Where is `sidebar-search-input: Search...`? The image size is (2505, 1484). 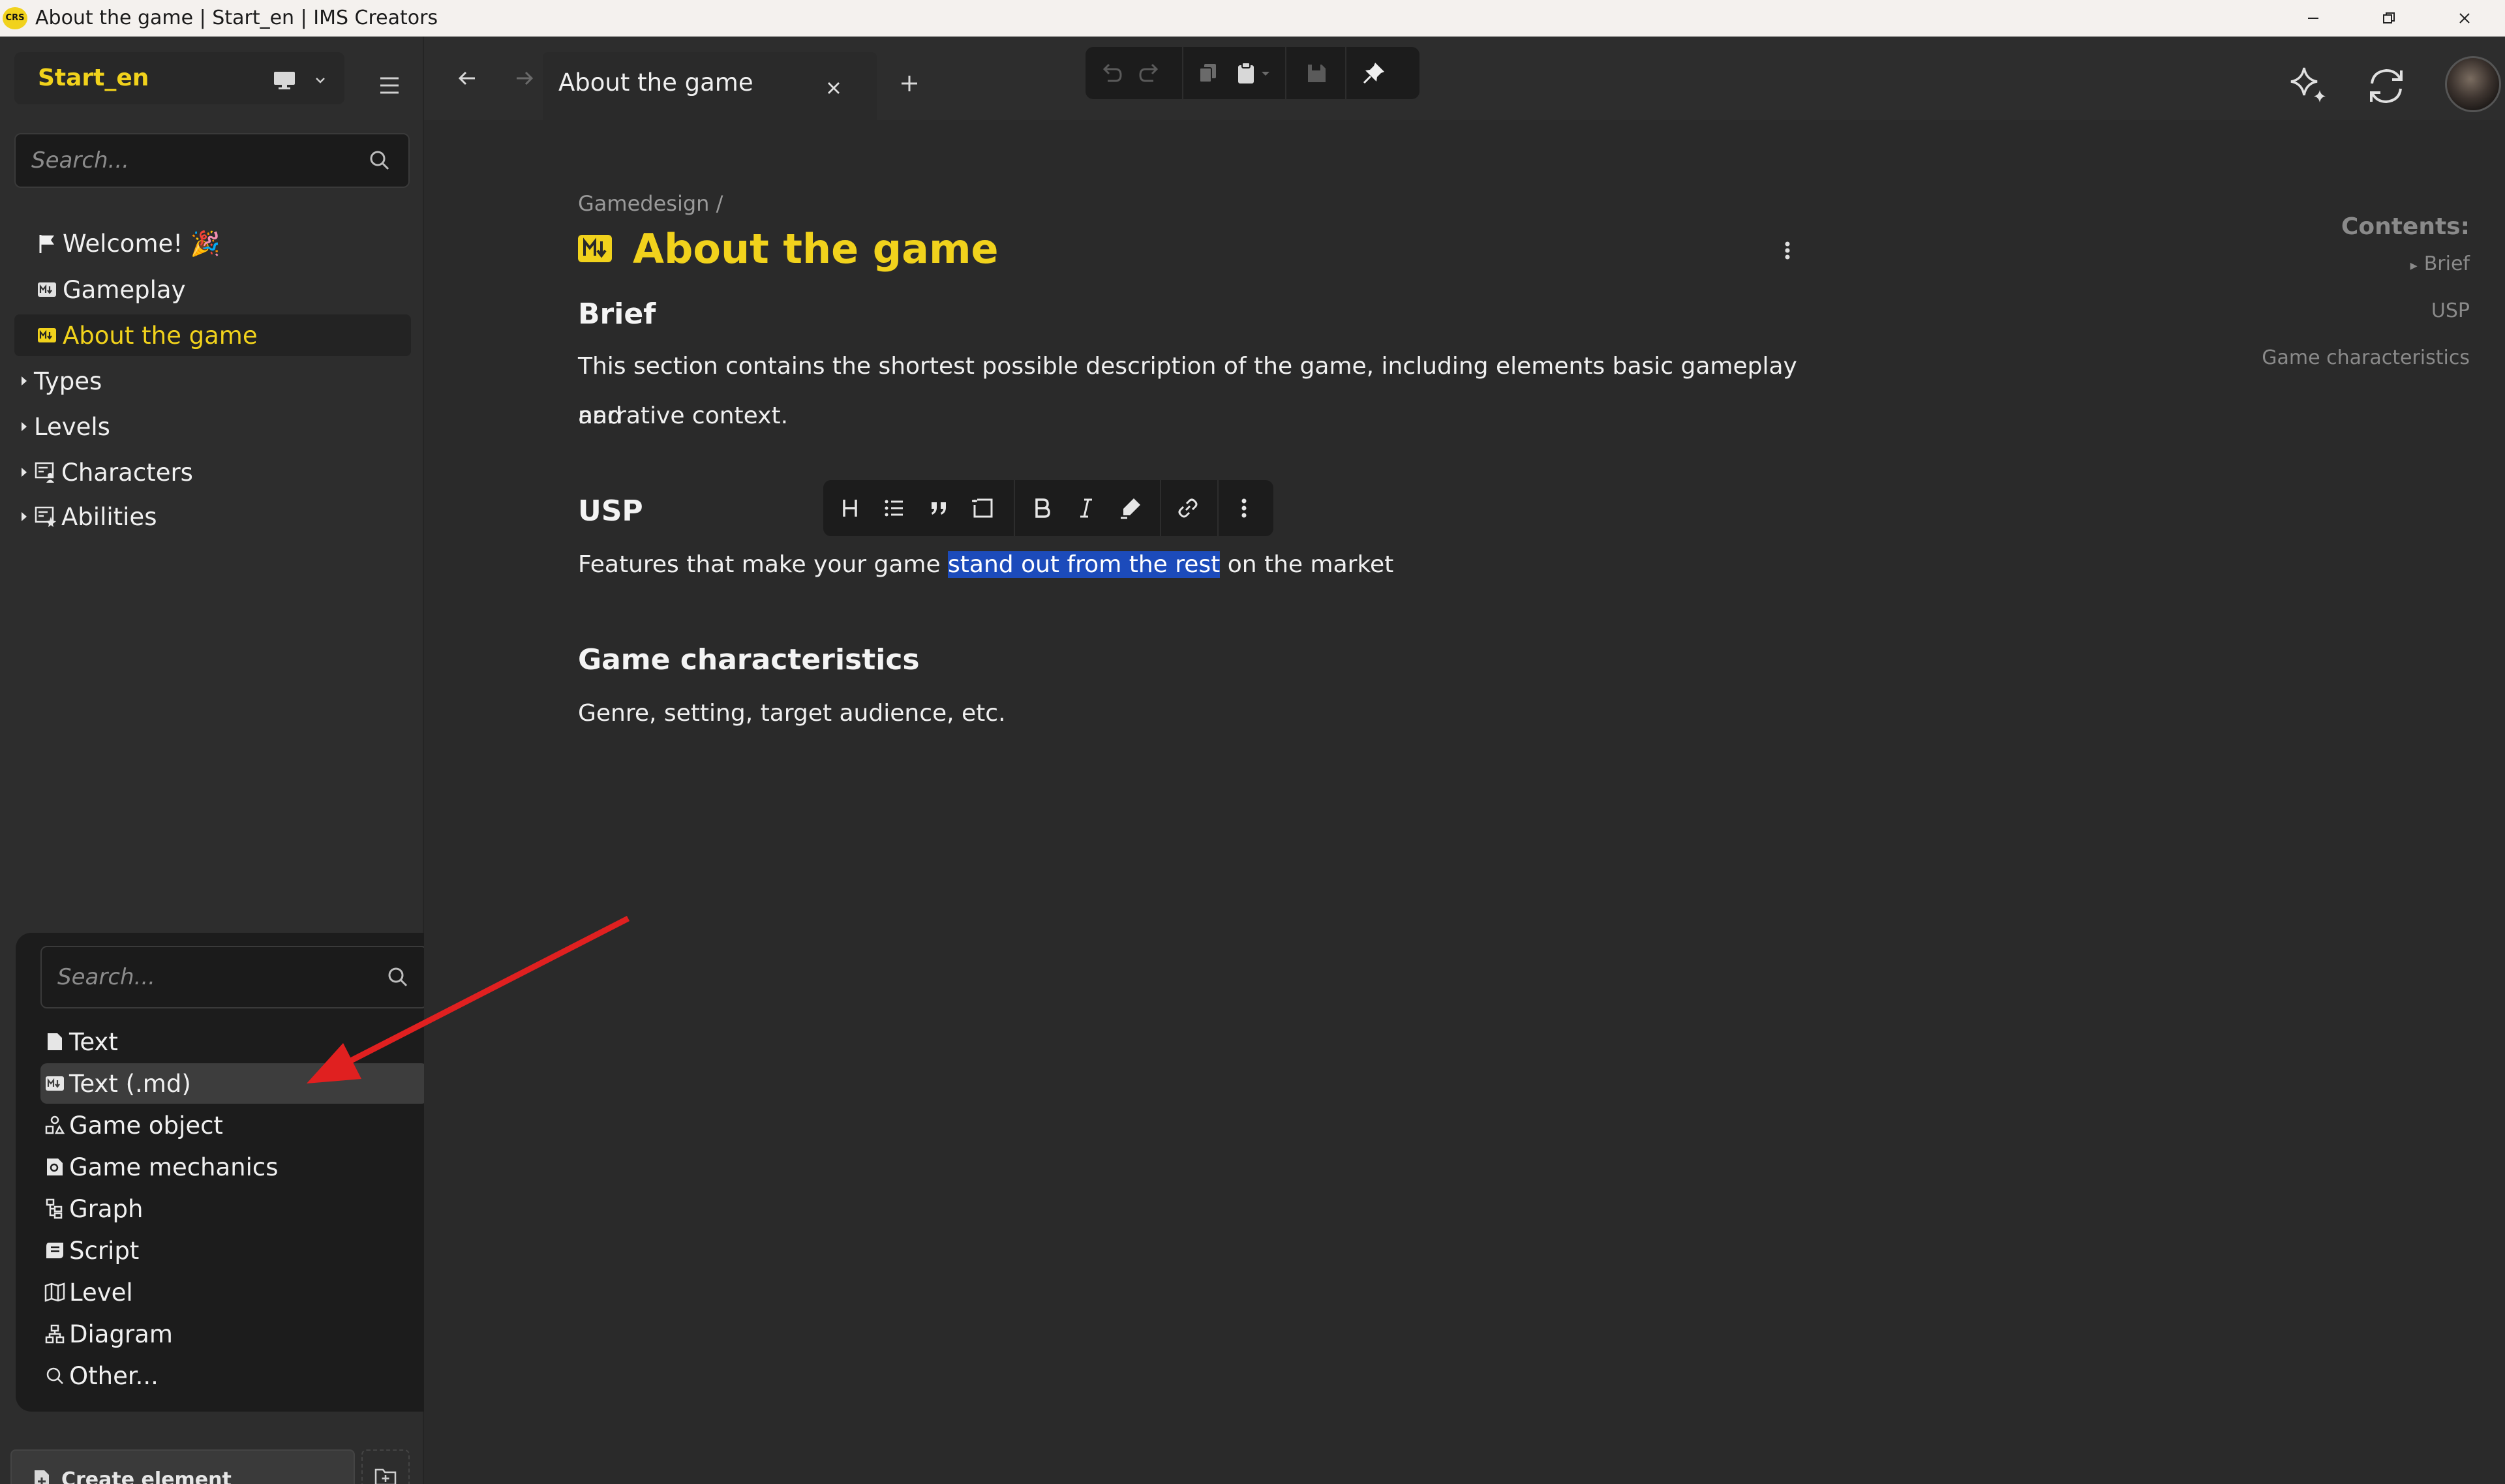
sidebar-search-input: Search... is located at coordinates (212, 160).